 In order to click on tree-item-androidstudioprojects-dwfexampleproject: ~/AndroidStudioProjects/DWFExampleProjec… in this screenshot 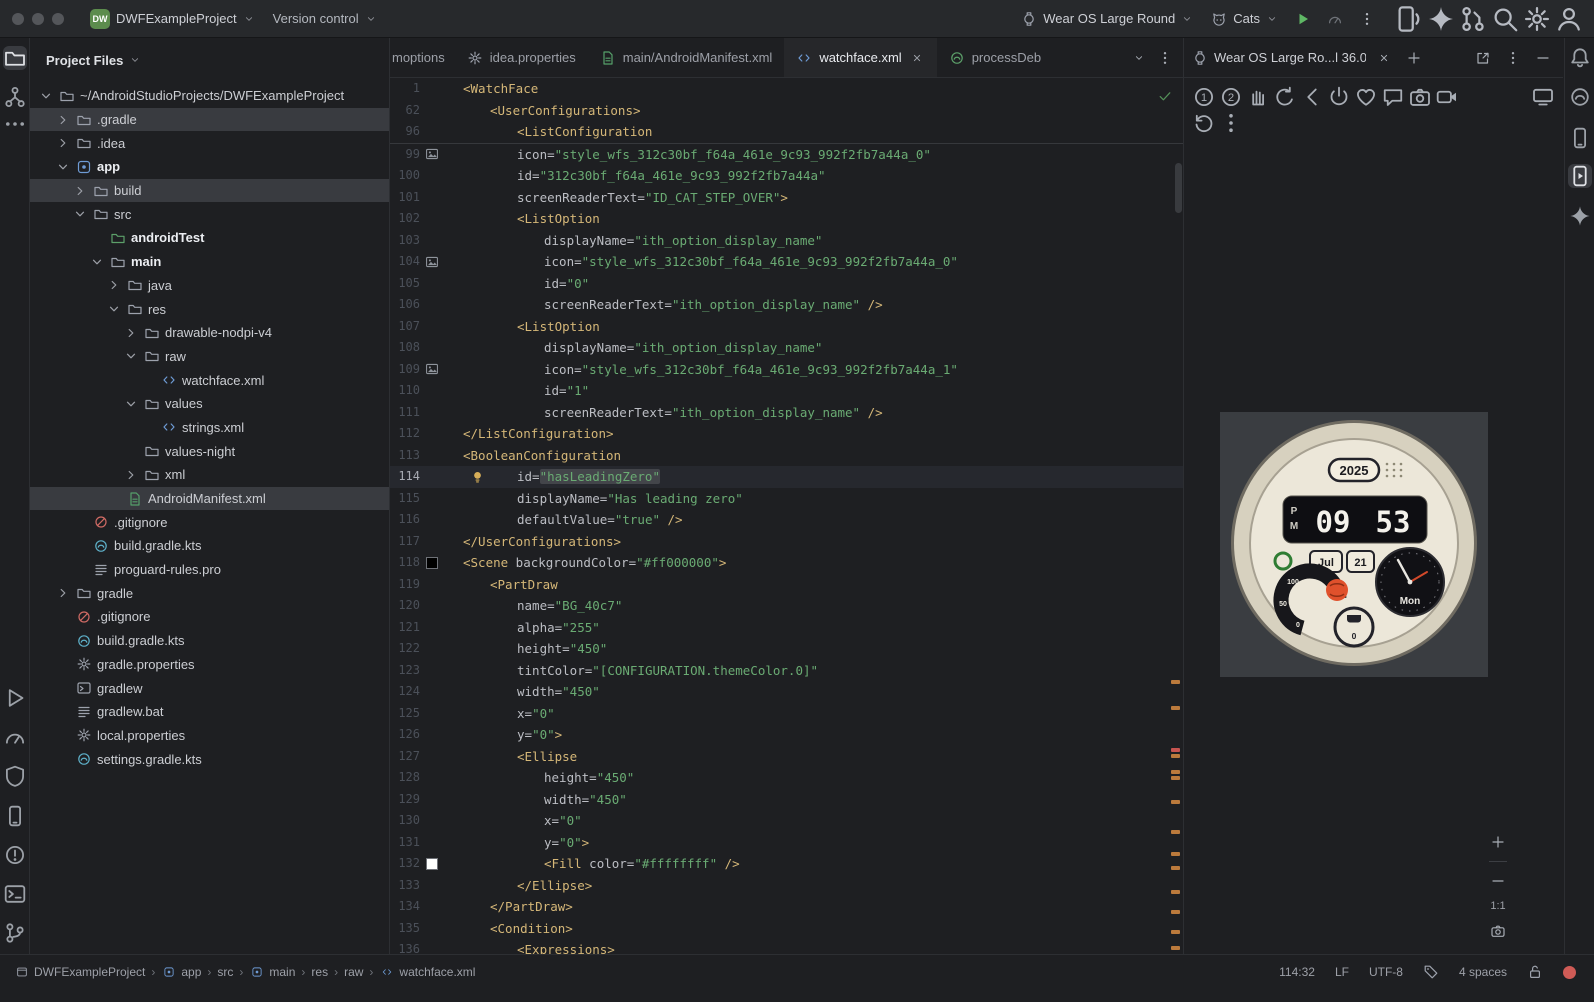, I will do `click(209, 96)`.